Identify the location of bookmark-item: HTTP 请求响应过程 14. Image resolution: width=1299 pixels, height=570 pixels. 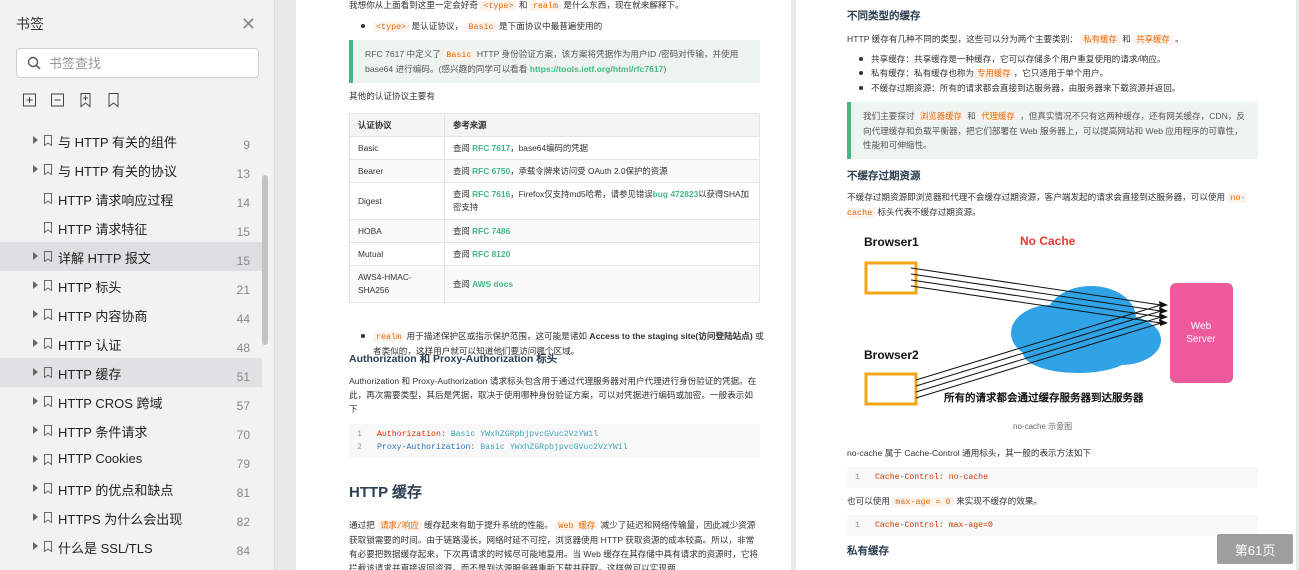
(131, 198).